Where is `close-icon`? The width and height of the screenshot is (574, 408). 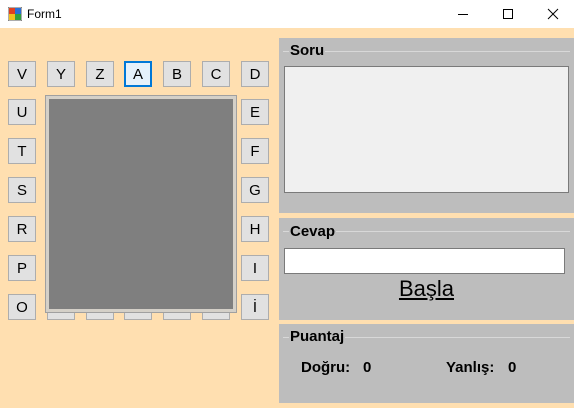 close-icon is located at coordinates (553, 14).